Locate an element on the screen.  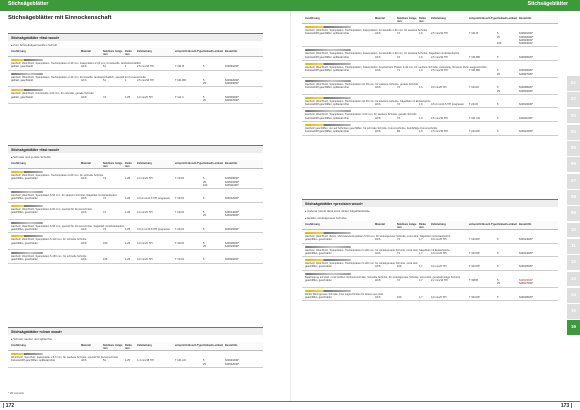
col-length: 51 is located at coordinates (104, 67).